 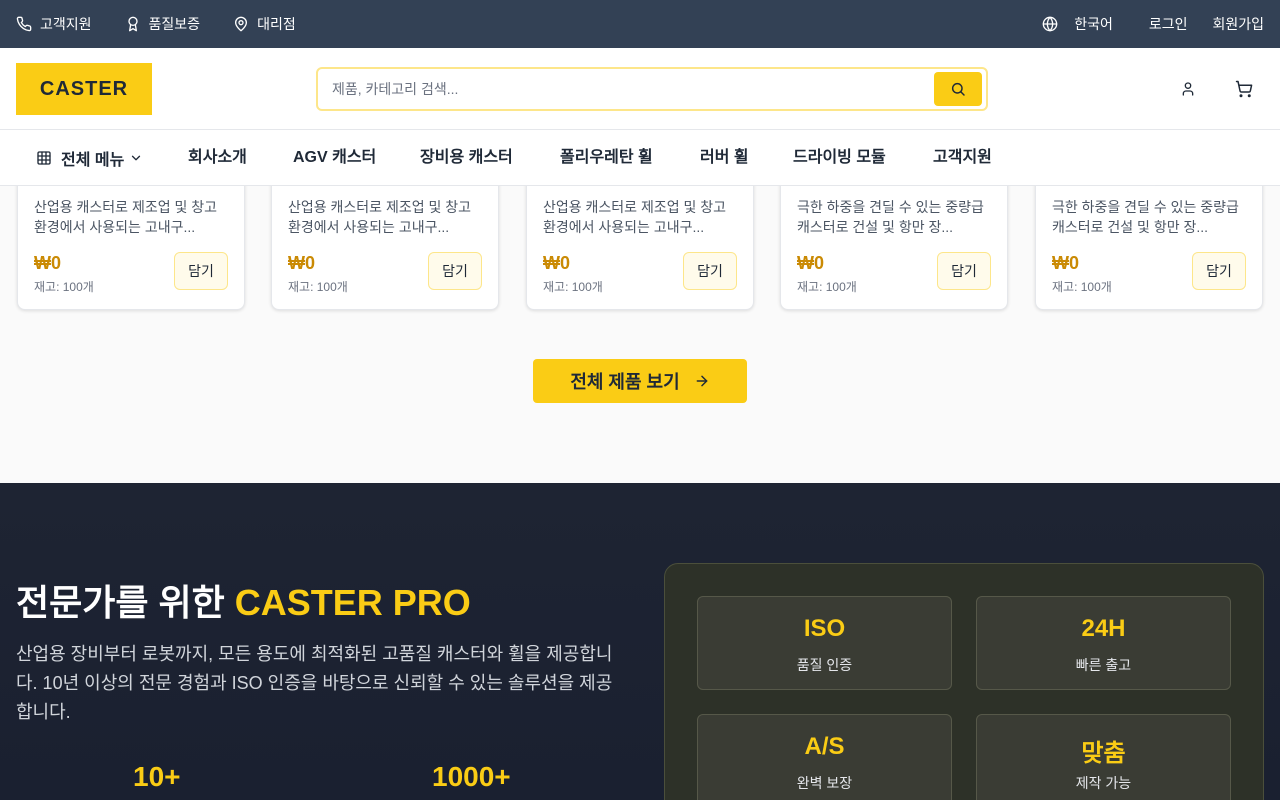 I want to click on search-icon, so click(x=958, y=89).